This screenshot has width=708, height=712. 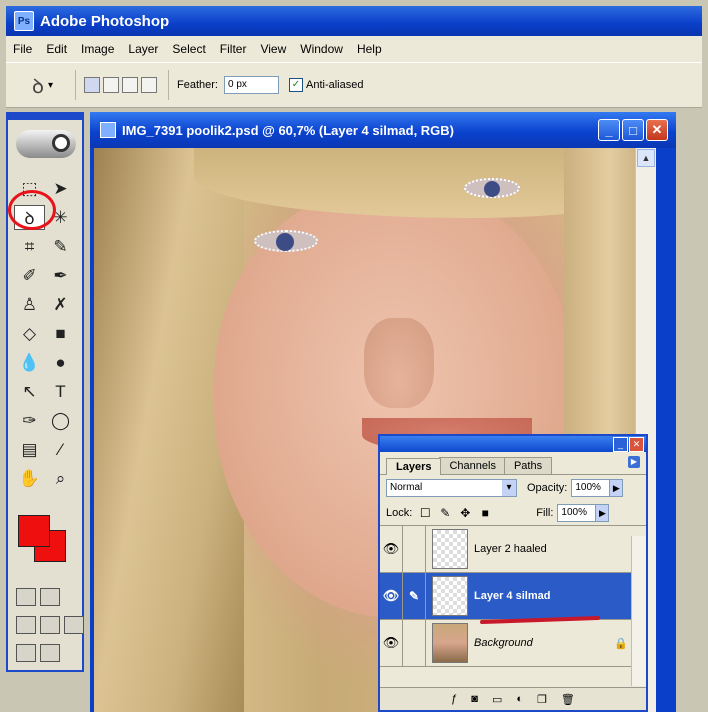 I want to click on eraser-tool-icon: ◇, so click(x=29, y=333).